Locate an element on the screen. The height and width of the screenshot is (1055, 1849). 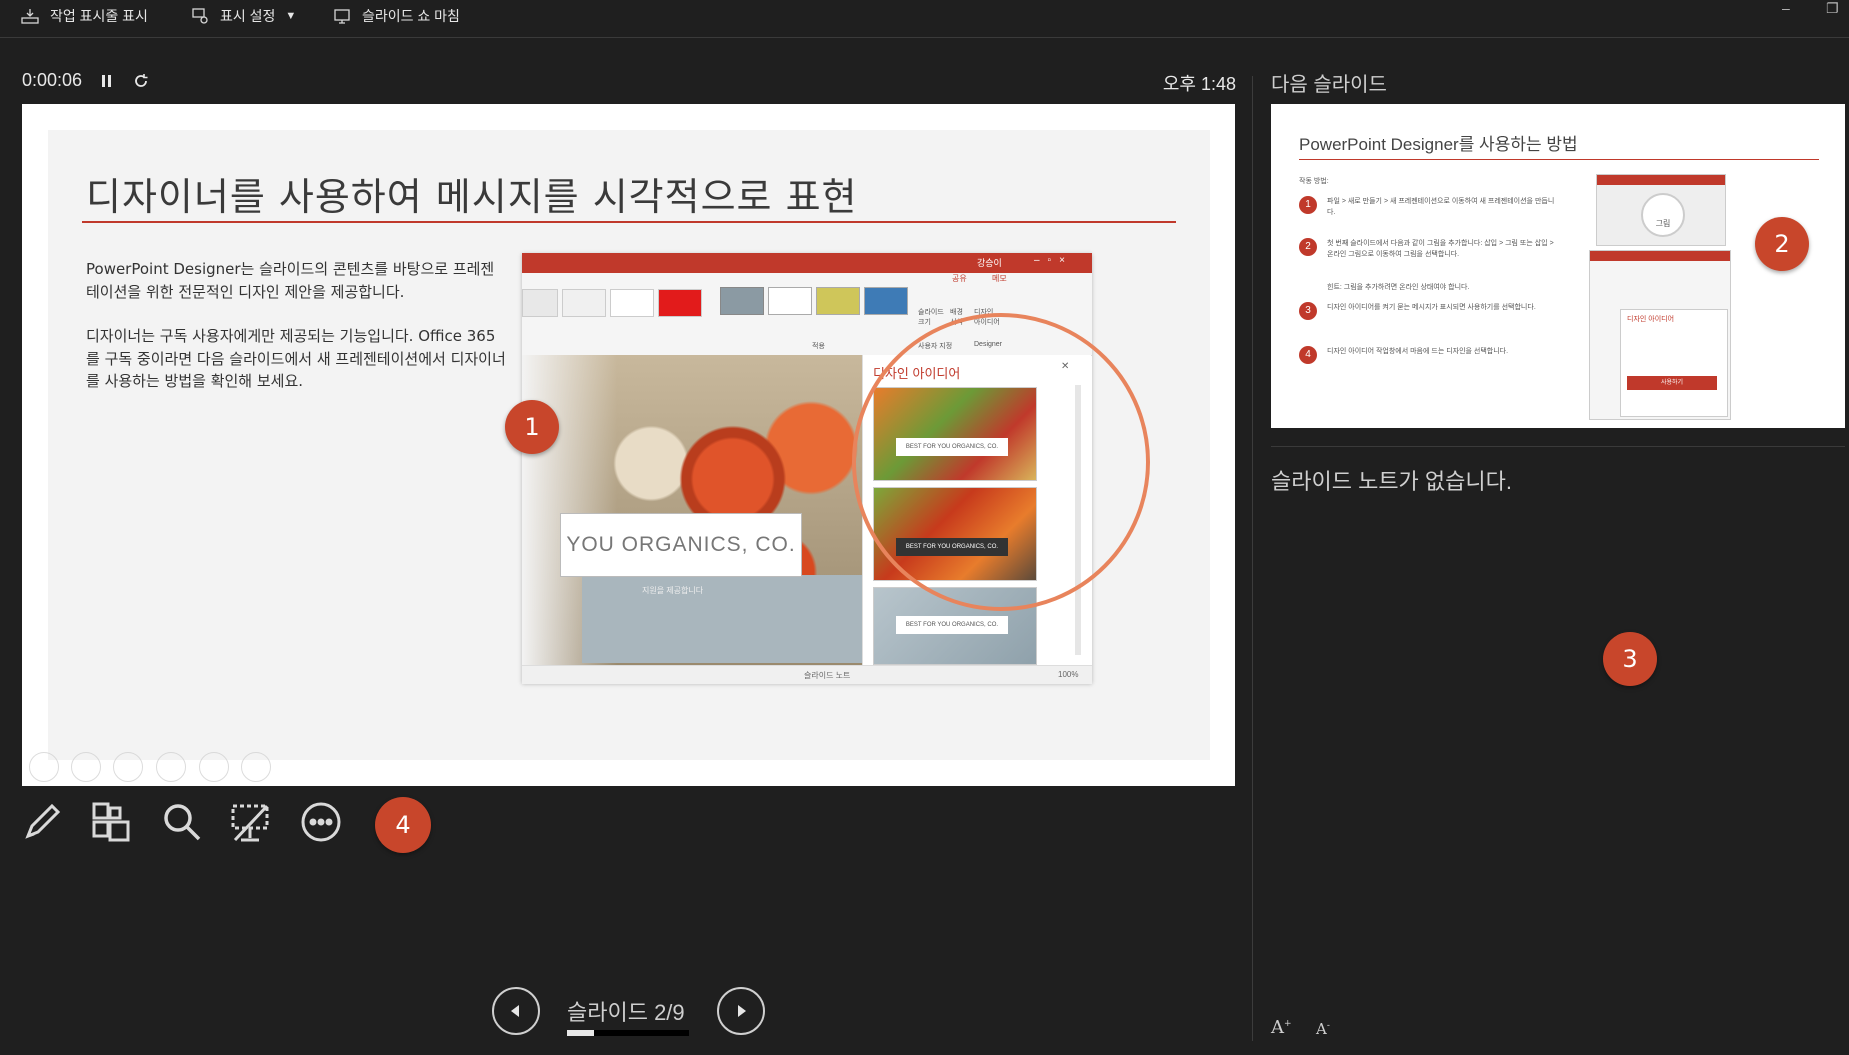
highlight-circle is located at coordinates (1001, 462).